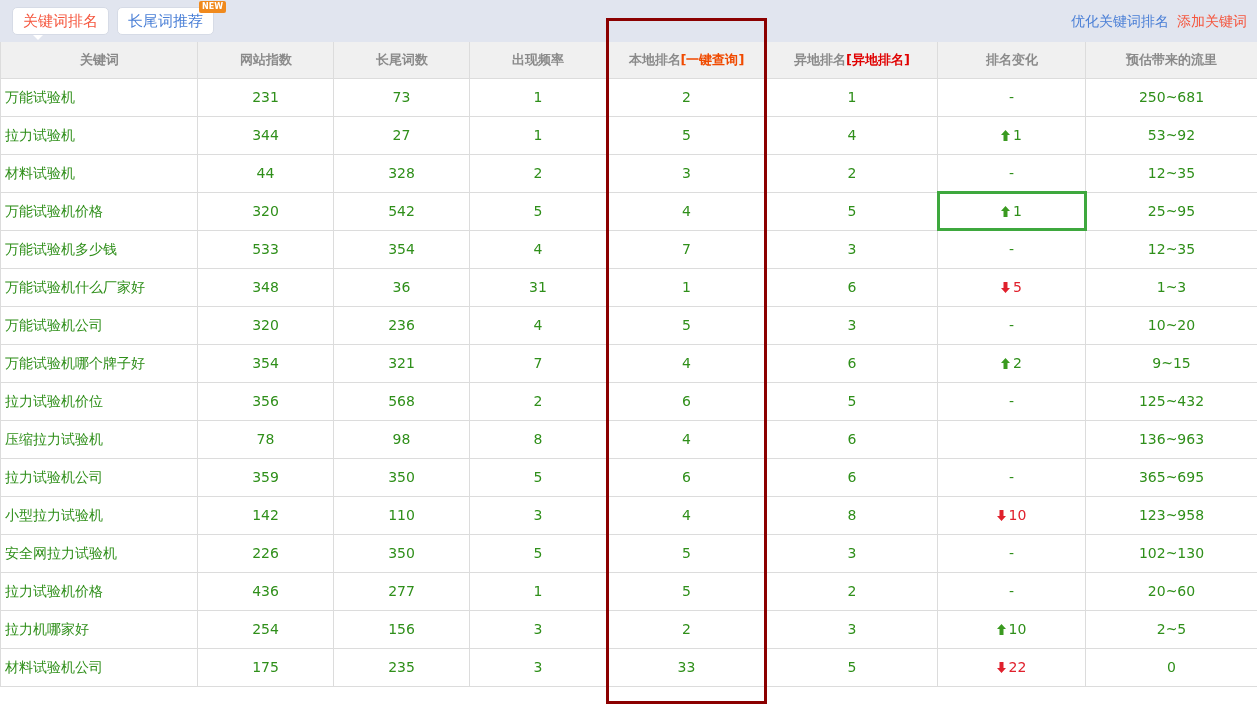 This screenshot has width=1257, height=708. What do you see at coordinates (265, 363) in the screenshot?
I see `index-cell: 354` at bounding box center [265, 363].